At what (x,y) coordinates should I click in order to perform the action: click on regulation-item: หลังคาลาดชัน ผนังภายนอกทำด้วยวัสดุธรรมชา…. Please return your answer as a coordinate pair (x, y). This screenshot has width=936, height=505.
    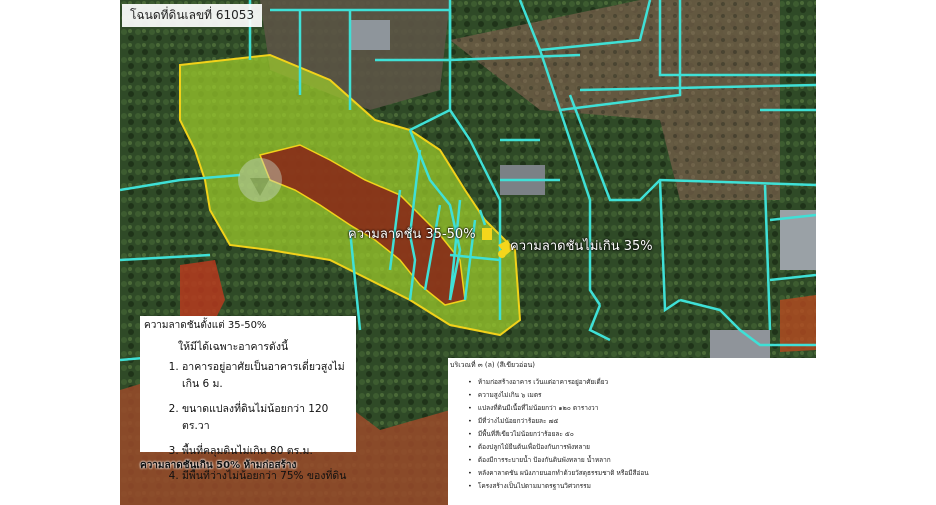
    Looking at the image, I should click on (558, 473).